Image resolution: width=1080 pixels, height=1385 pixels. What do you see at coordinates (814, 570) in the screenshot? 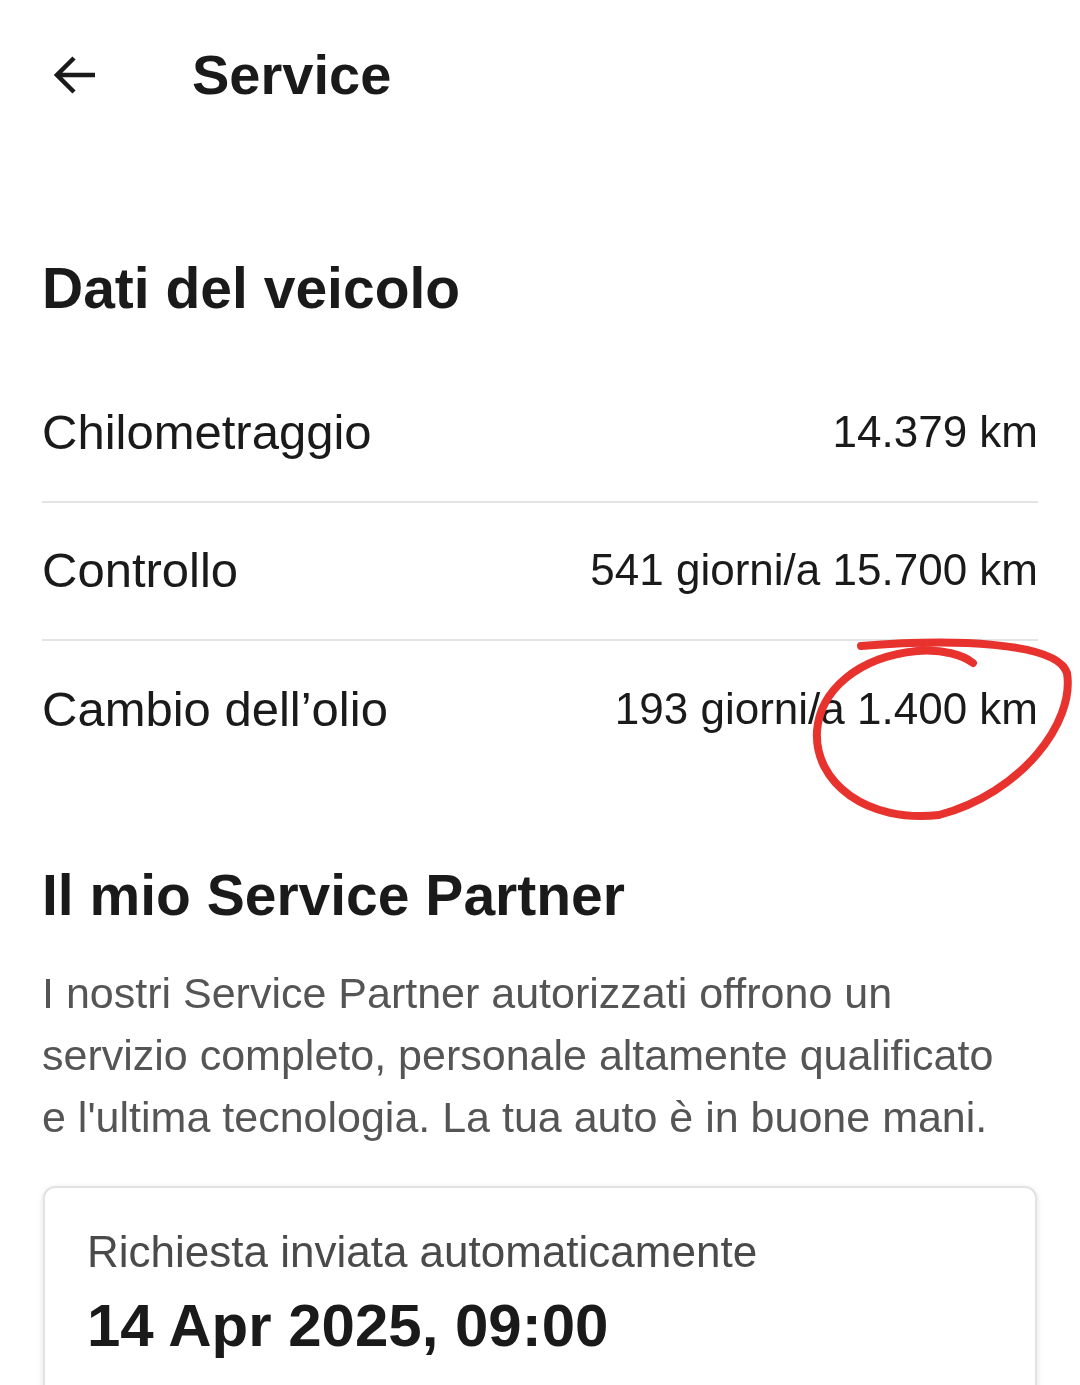
I see `row-value: 541 giorni/a 15.700 km` at bounding box center [814, 570].